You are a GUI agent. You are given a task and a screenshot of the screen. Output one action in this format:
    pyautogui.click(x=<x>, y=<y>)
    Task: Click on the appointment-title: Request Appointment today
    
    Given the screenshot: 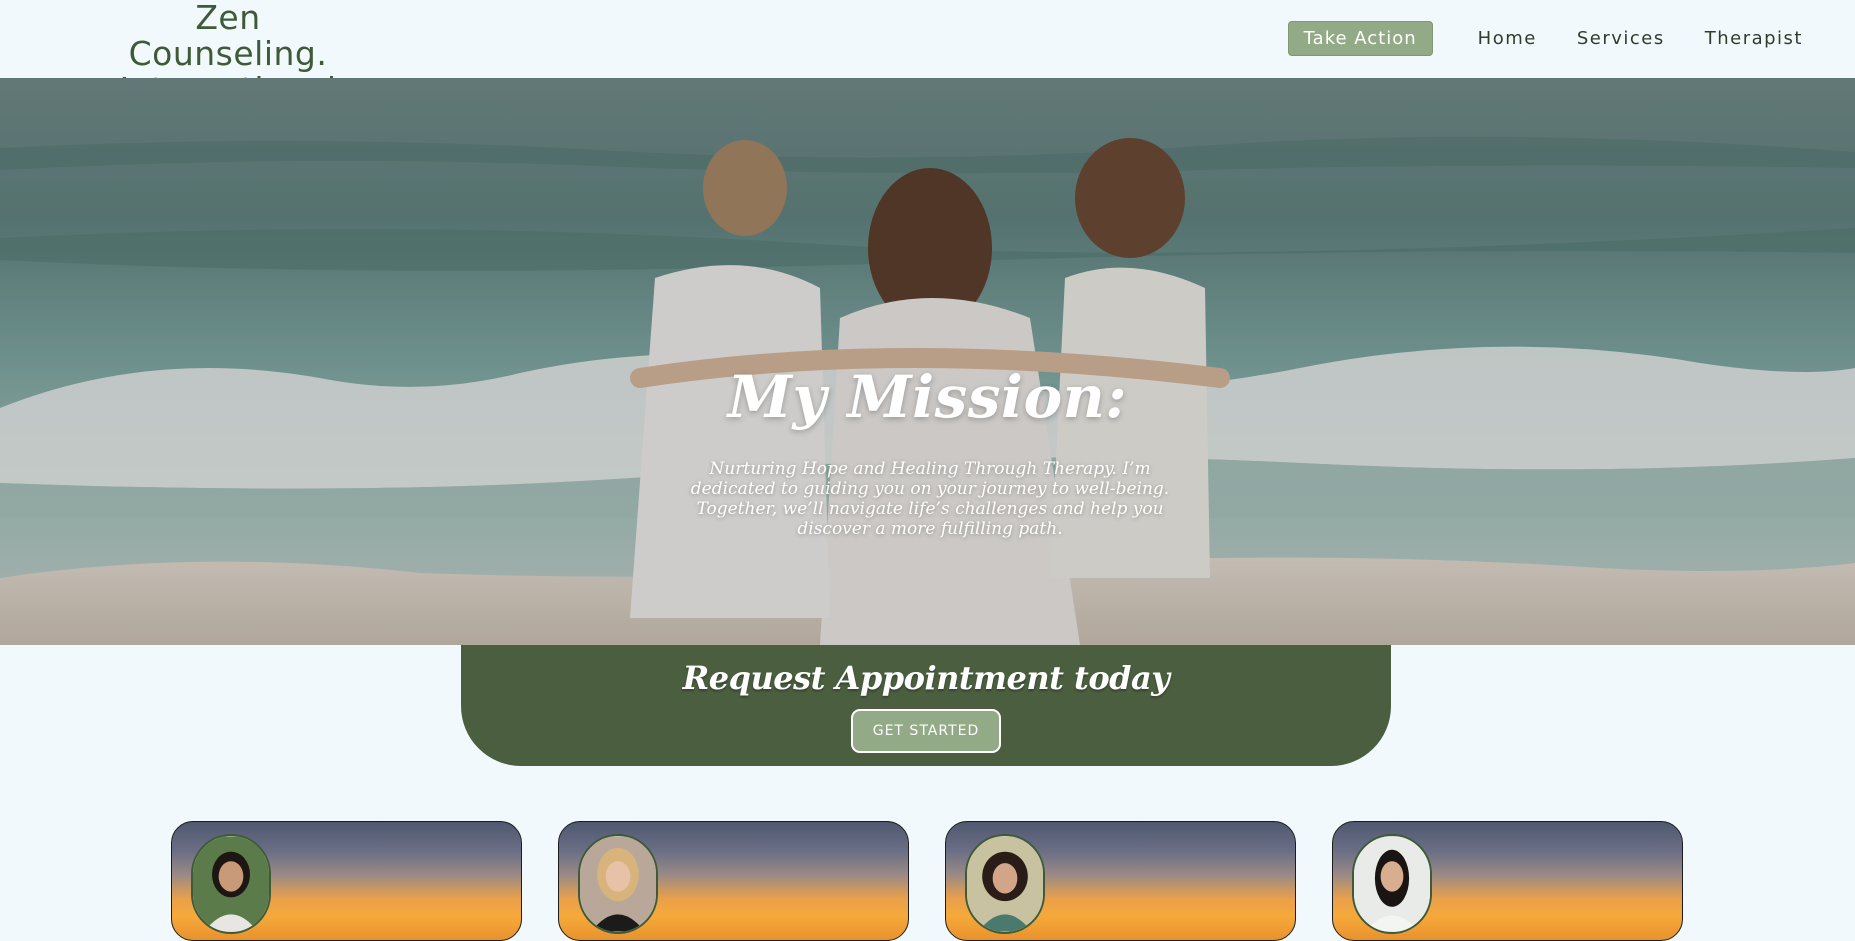 What is the action you would take?
    pyautogui.click(x=926, y=678)
    